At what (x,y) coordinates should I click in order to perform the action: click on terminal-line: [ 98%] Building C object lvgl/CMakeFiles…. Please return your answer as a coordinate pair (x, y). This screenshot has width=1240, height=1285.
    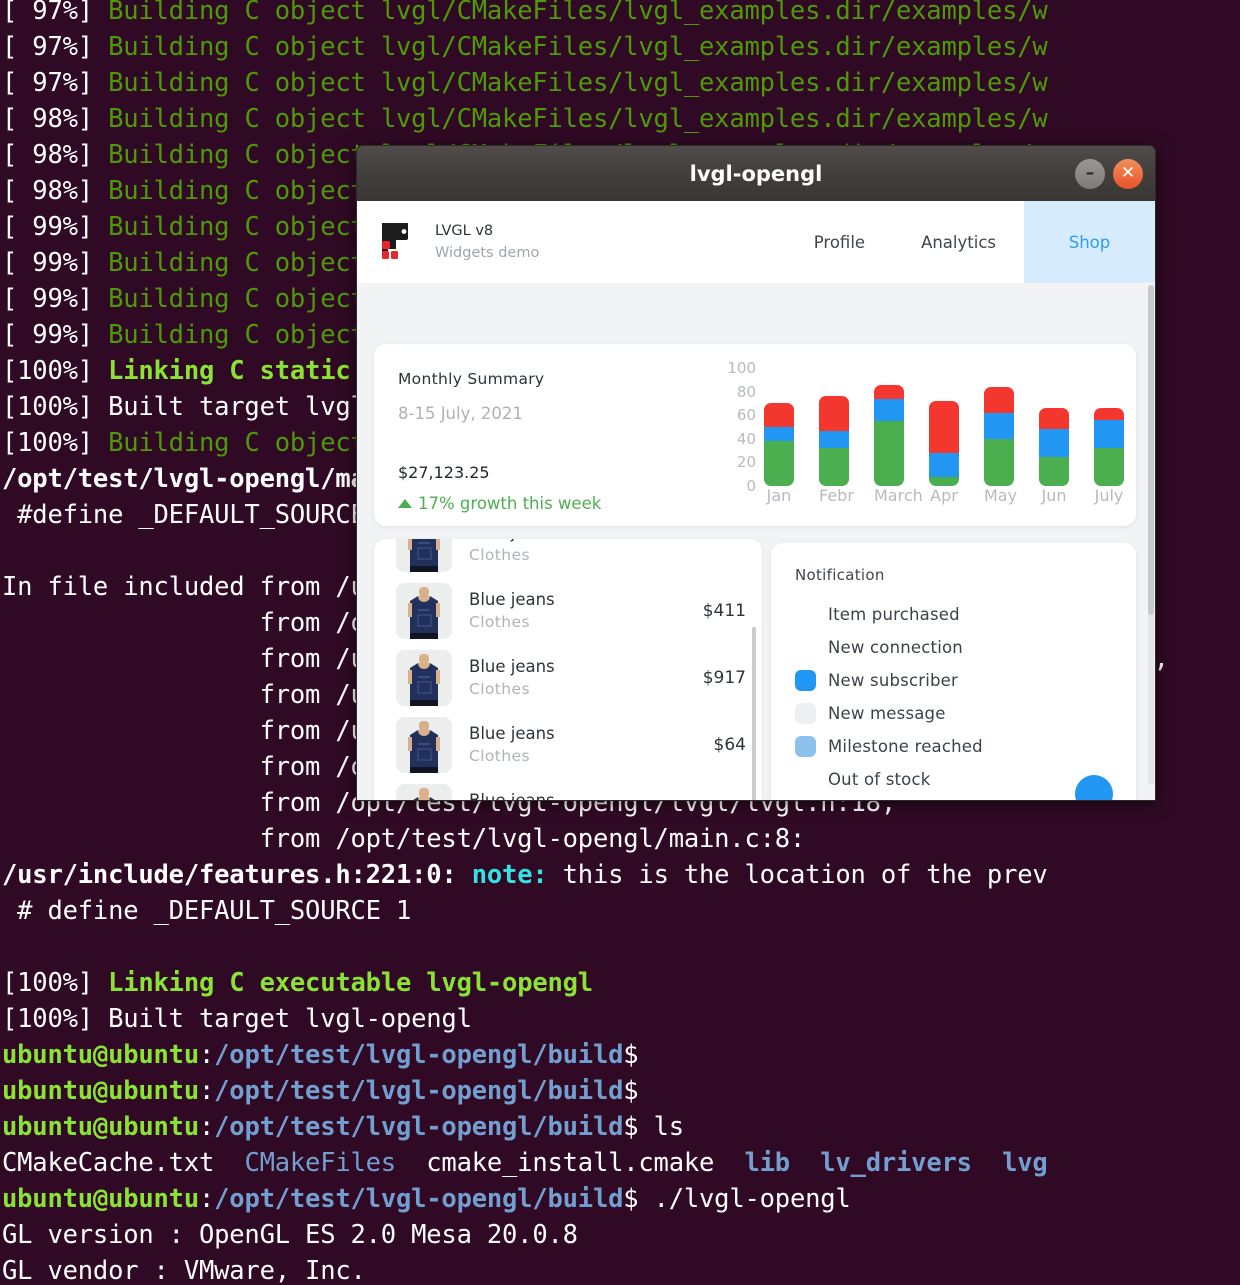
    Looking at the image, I should click on (525, 119).